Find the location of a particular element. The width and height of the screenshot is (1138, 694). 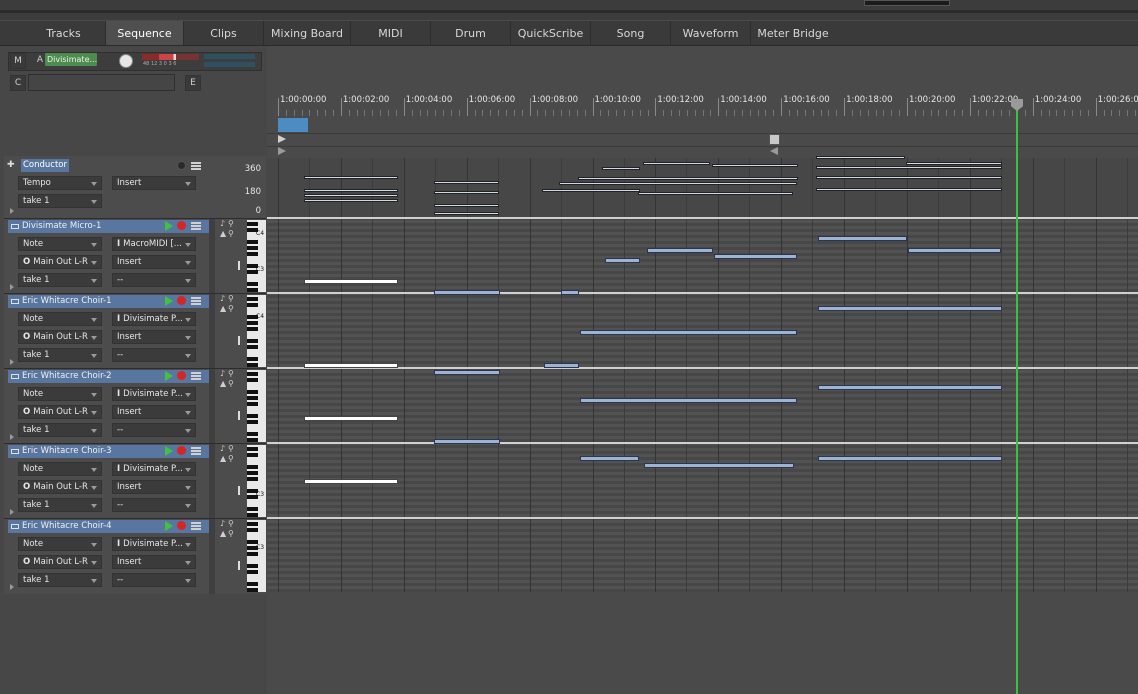

tab-meter-bridge: Meter Bridge is located at coordinates (793, 33).